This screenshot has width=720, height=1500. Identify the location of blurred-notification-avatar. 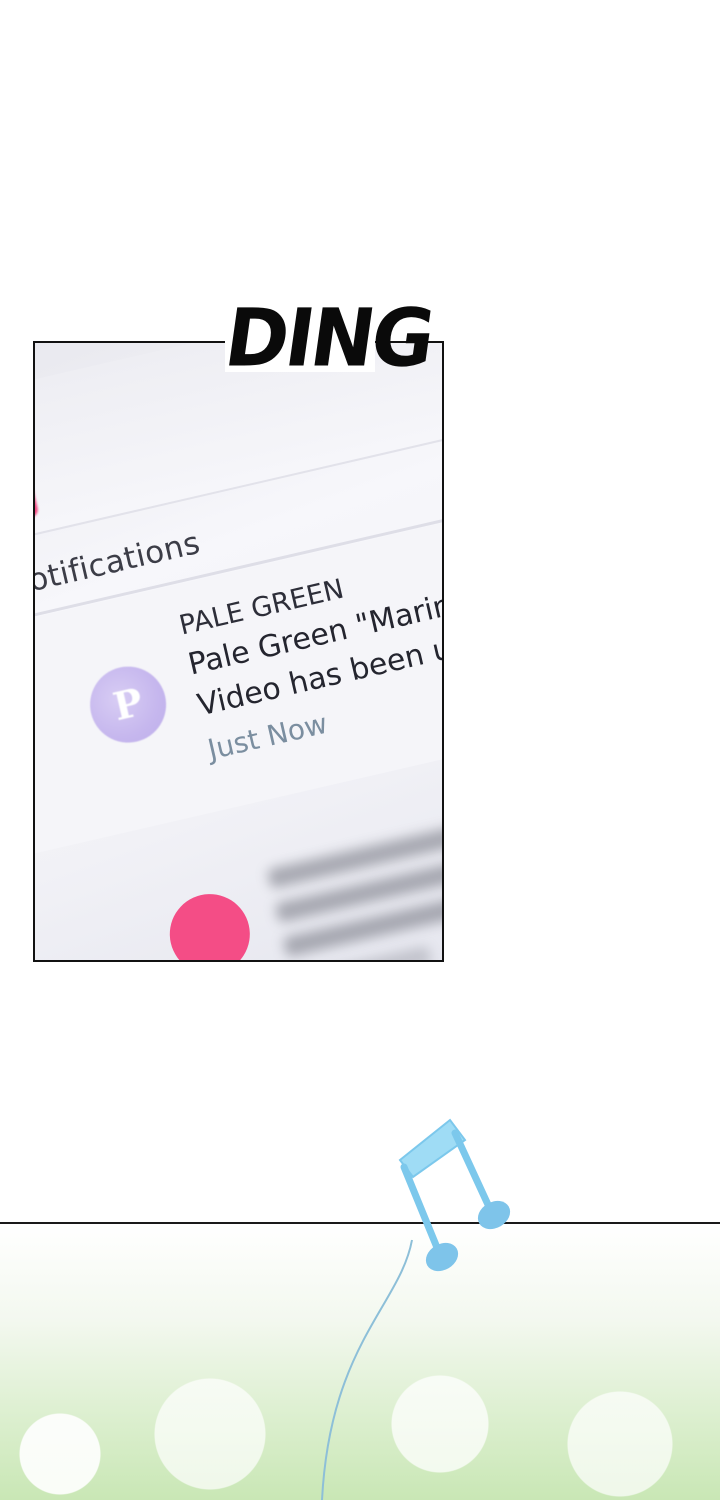
(209, 923).